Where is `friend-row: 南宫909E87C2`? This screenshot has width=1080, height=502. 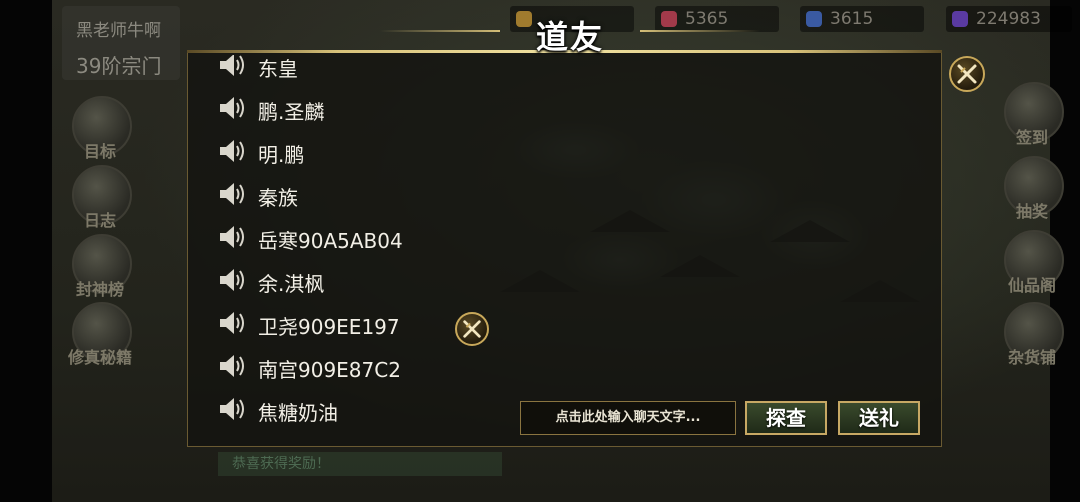 friend-row: 南宫909E87C2 is located at coordinates (350, 366).